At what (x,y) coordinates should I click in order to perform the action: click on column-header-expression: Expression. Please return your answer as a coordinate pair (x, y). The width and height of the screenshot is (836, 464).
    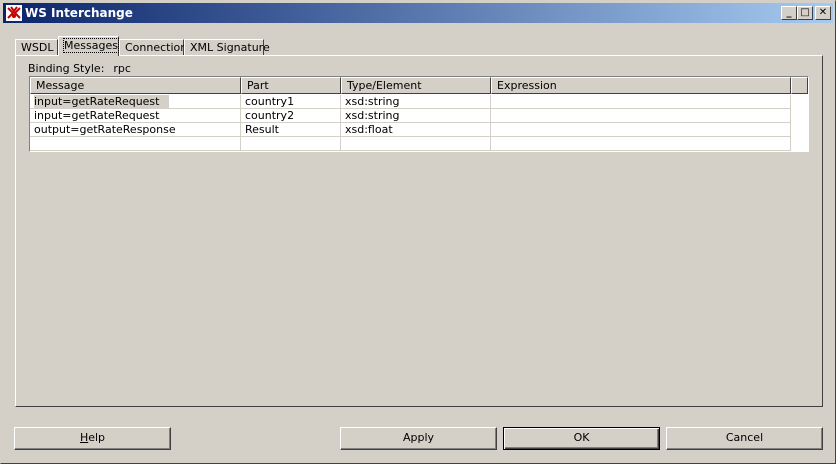
    Looking at the image, I should click on (641, 85).